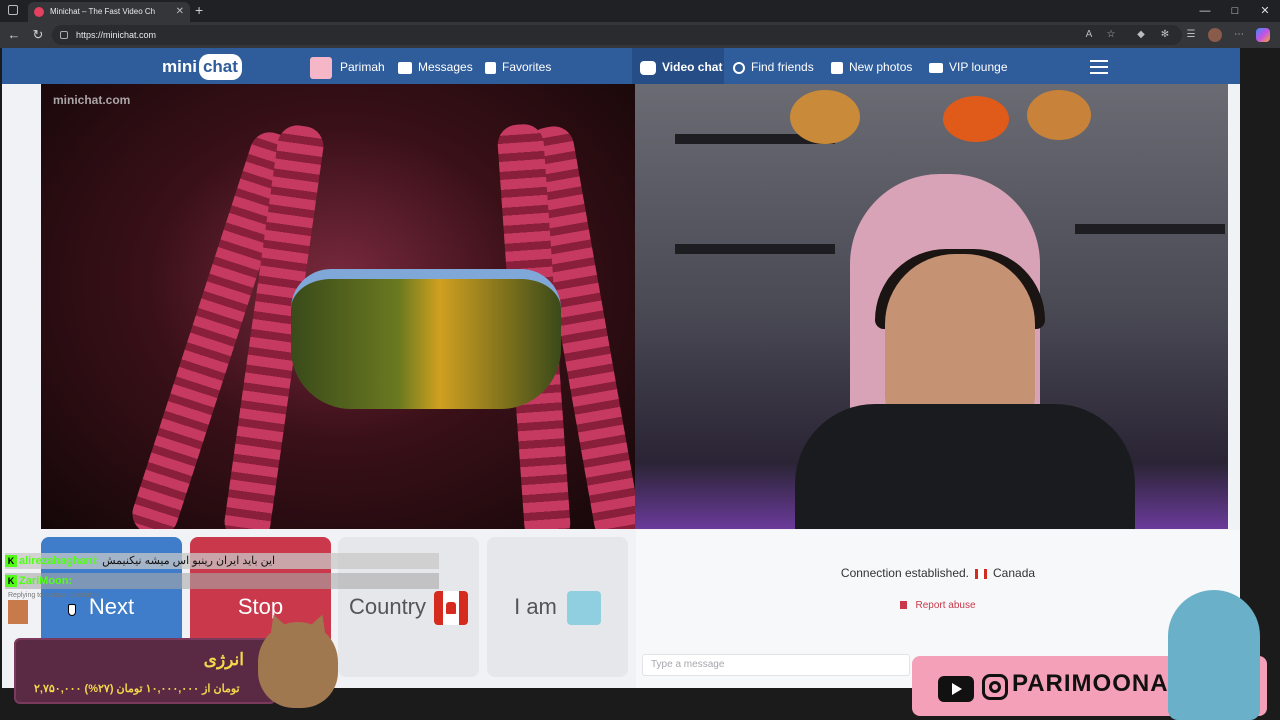 This screenshot has width=1280, height=720. I want to click on nav-messages: Messages, so click(435, 67).